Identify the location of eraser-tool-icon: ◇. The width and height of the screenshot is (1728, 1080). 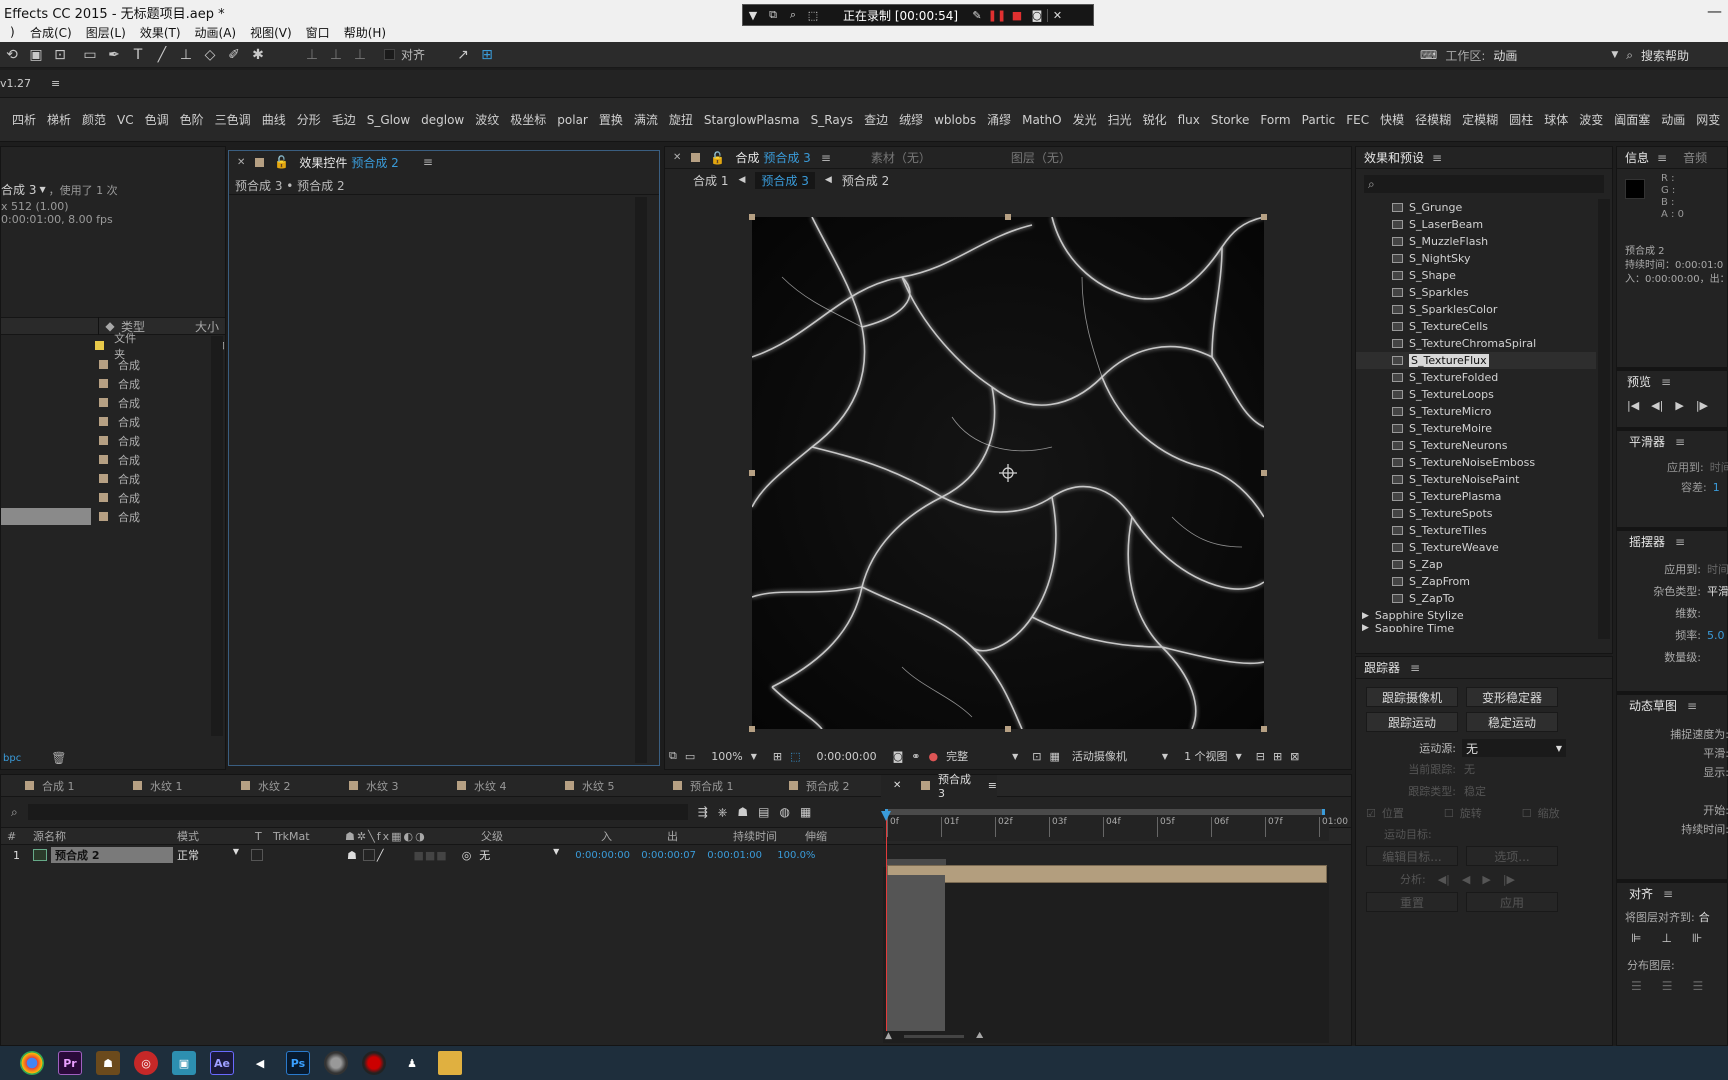
(210, 55).